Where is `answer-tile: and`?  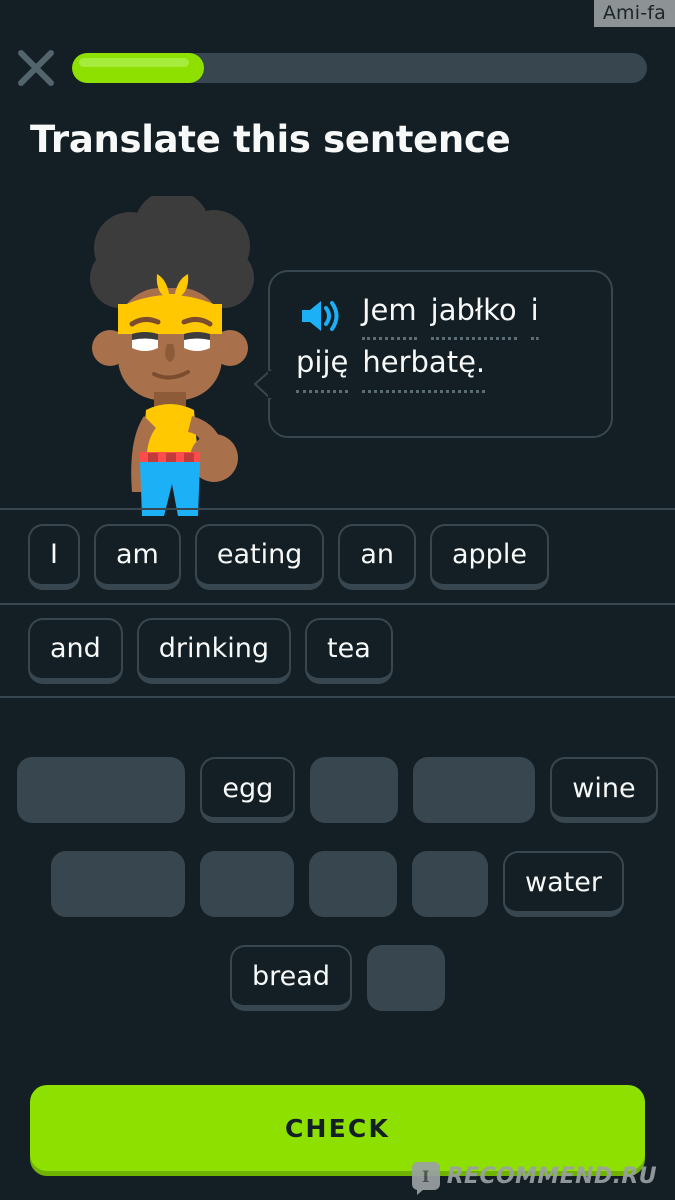
answer-tile: and is located at coordinates (75, 650).